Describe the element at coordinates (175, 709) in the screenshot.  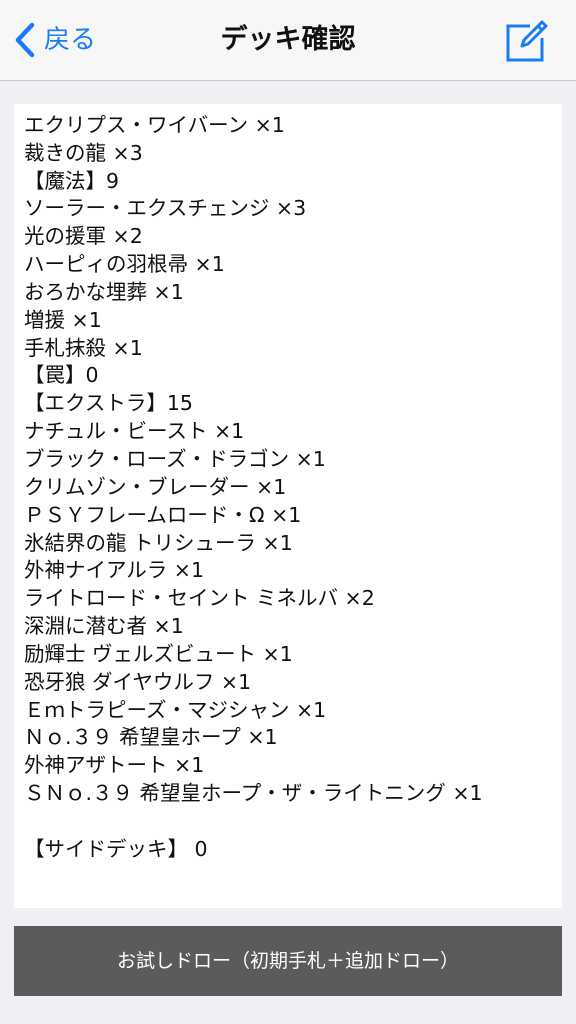
I see `deck-line: Ｅｍトラピーズ・マジシャン ×1` at that location.